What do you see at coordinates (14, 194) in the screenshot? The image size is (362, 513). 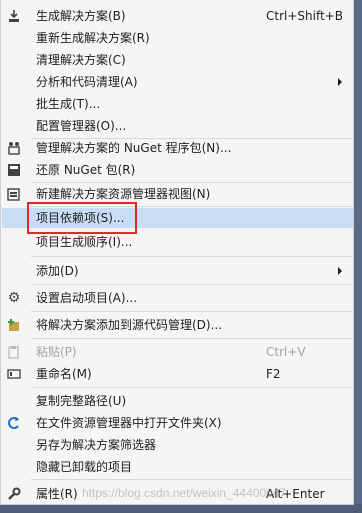 I see `new-view-icon` at bounding box center [14, 194].